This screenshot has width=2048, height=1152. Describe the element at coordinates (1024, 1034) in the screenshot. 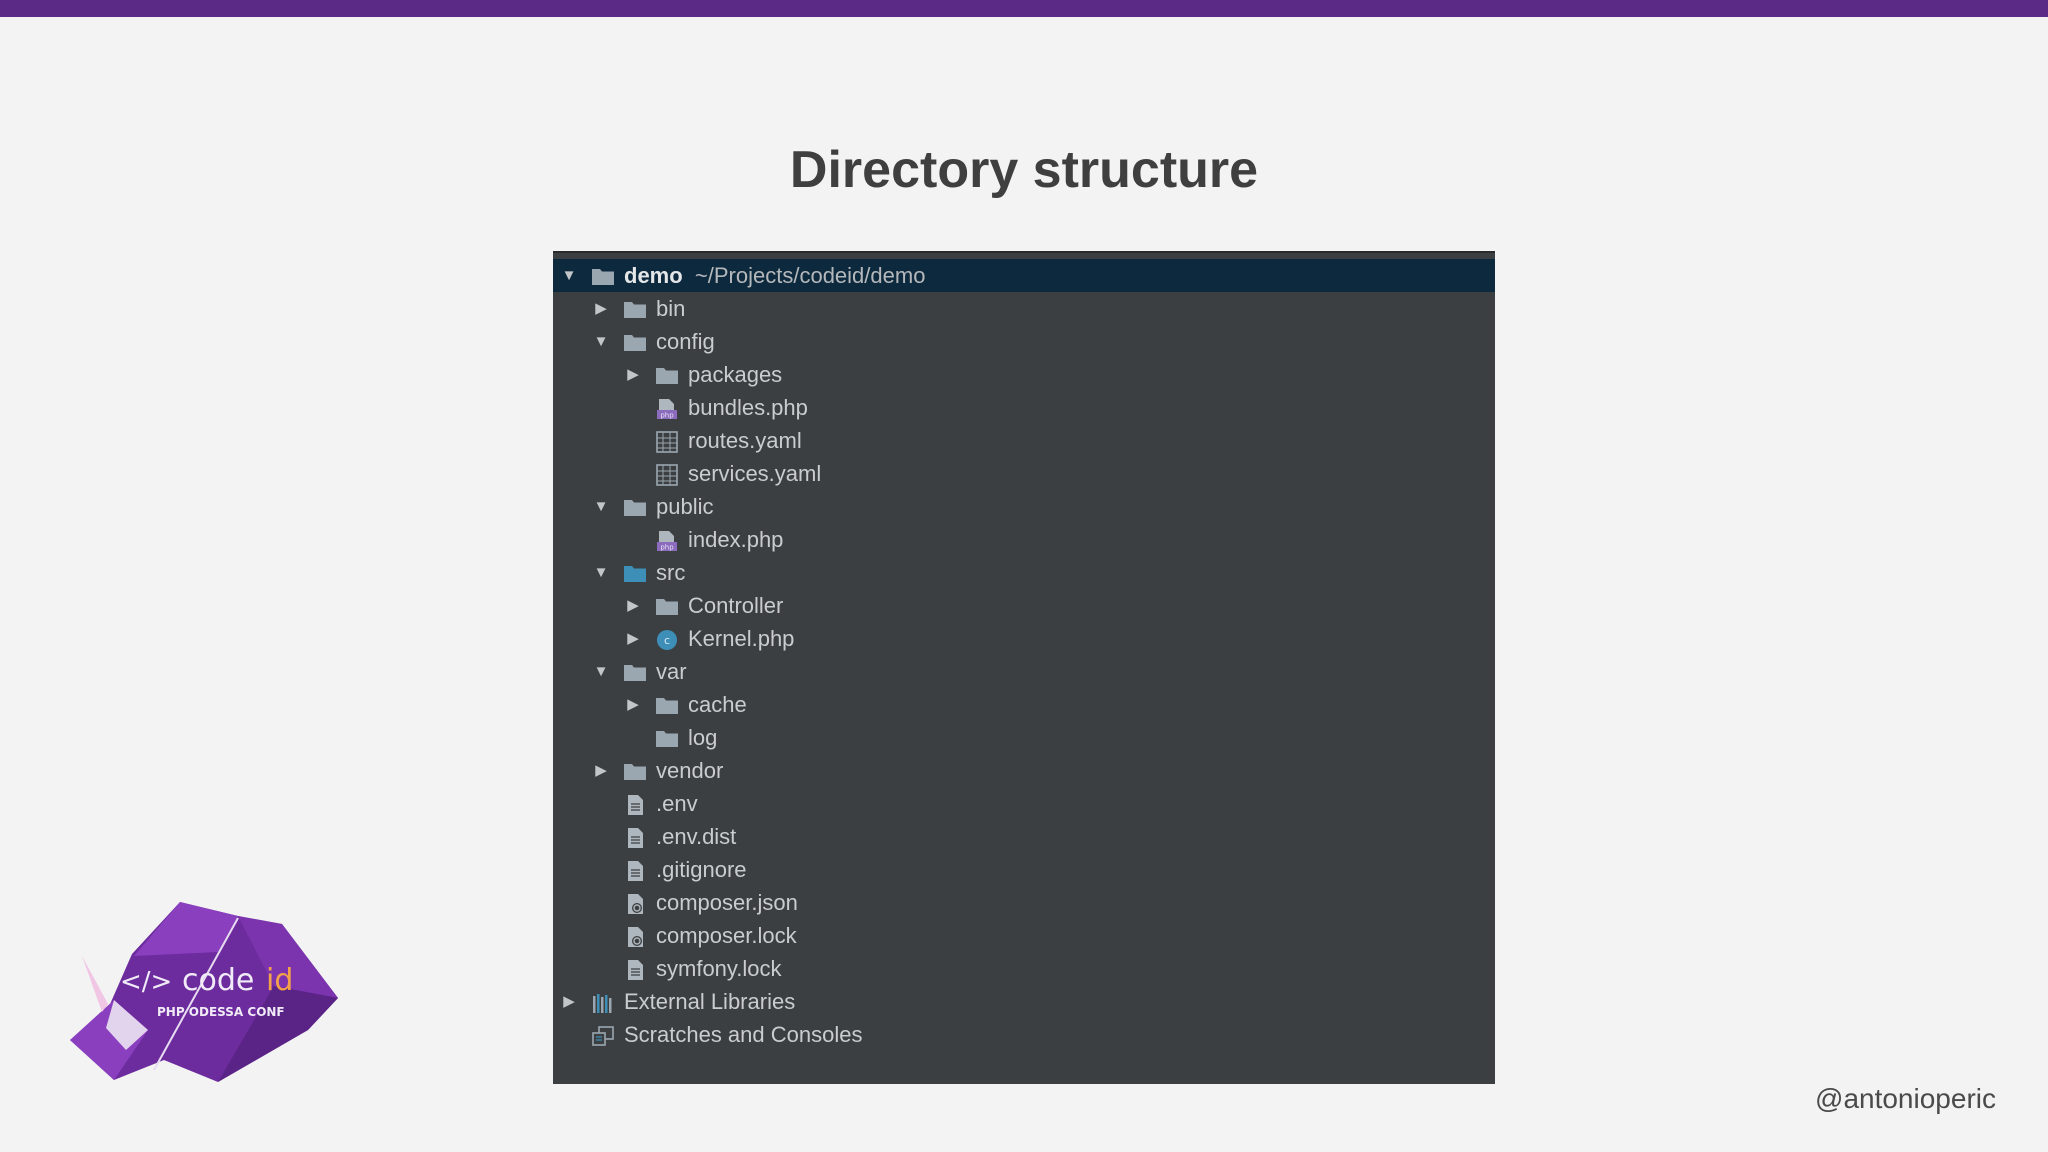

I see `tree-row-scratches: Scratches and Consoles` at that location.